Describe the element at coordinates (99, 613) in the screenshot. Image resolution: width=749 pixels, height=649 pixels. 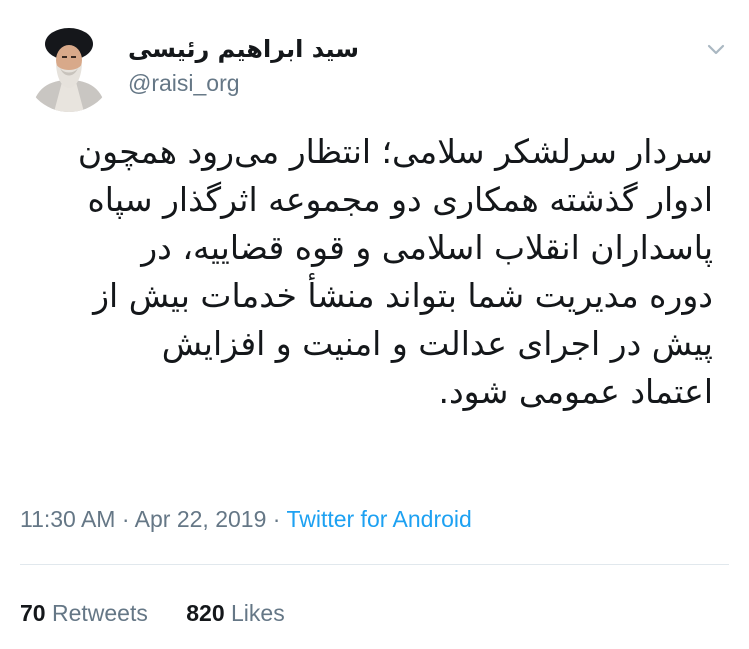
I see `retweets-label: Retweets` at that location.